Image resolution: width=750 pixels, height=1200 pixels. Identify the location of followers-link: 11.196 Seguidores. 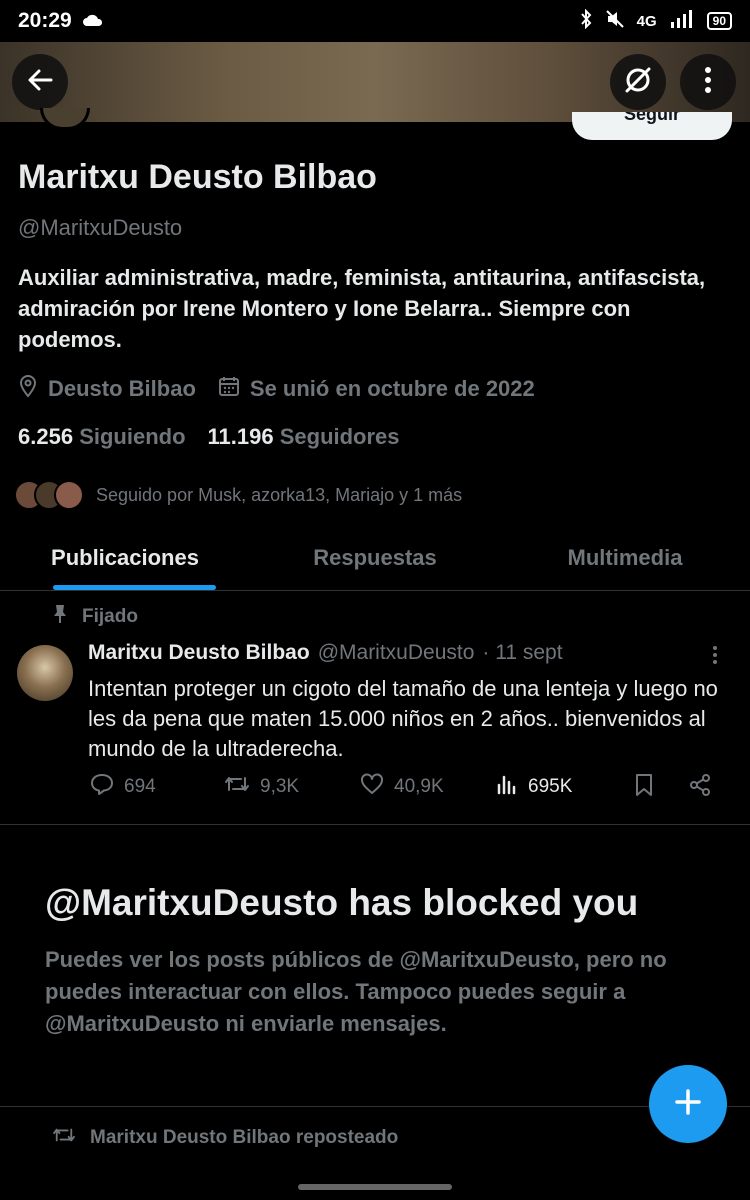
(304, 437).